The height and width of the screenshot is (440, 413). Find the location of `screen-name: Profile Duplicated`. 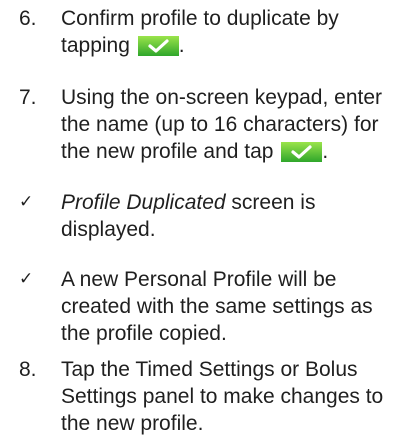

screen-name: Profile Duplicated is located at coordinates (143, 202).